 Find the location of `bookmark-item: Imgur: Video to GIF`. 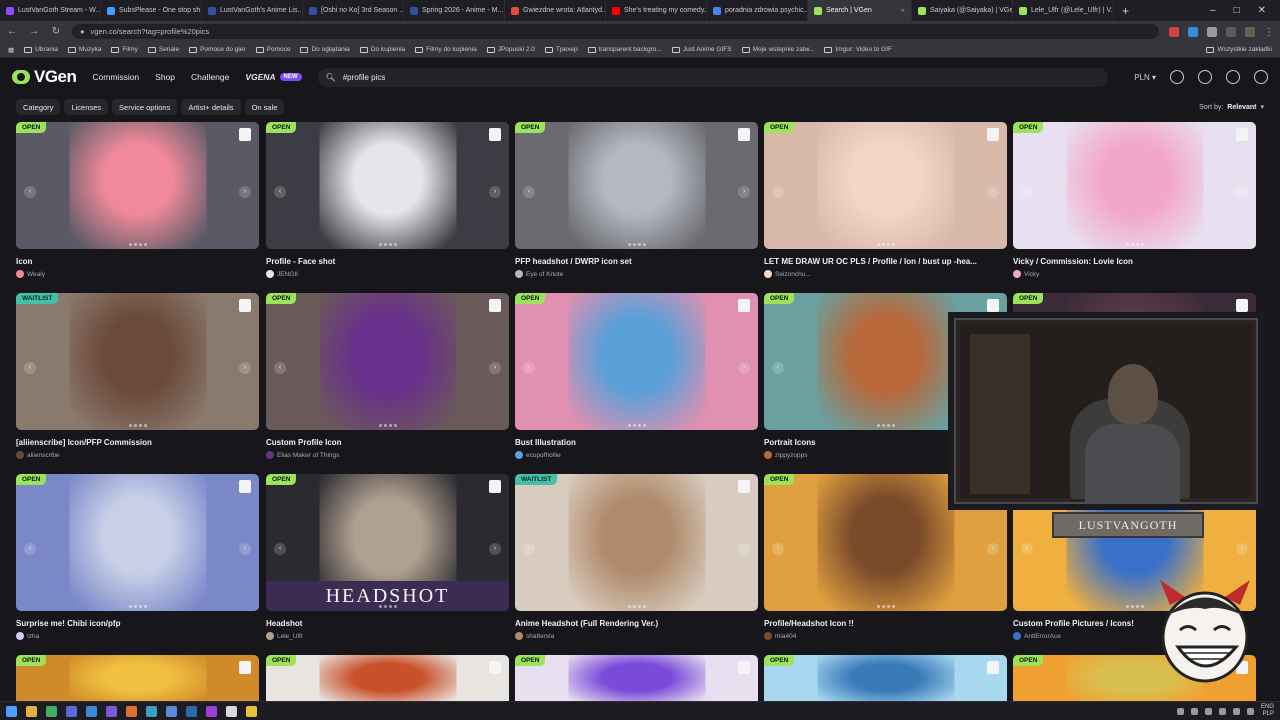

bookmark-item: Imgur: Video to GIF is located at coordinates (858, 49).